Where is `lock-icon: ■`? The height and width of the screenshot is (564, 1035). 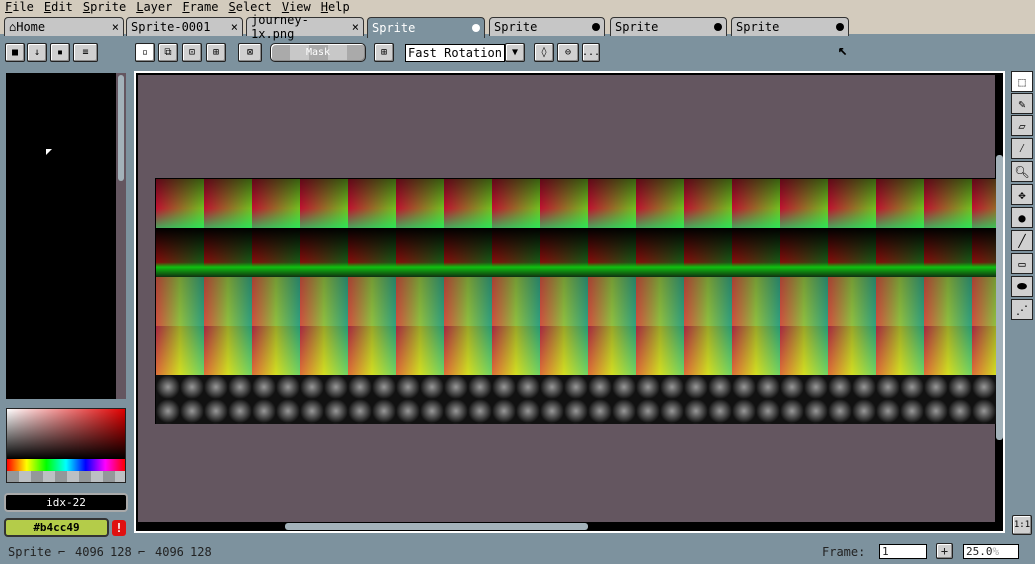
lock-icon: ■ is located at coordinates (15, 52).